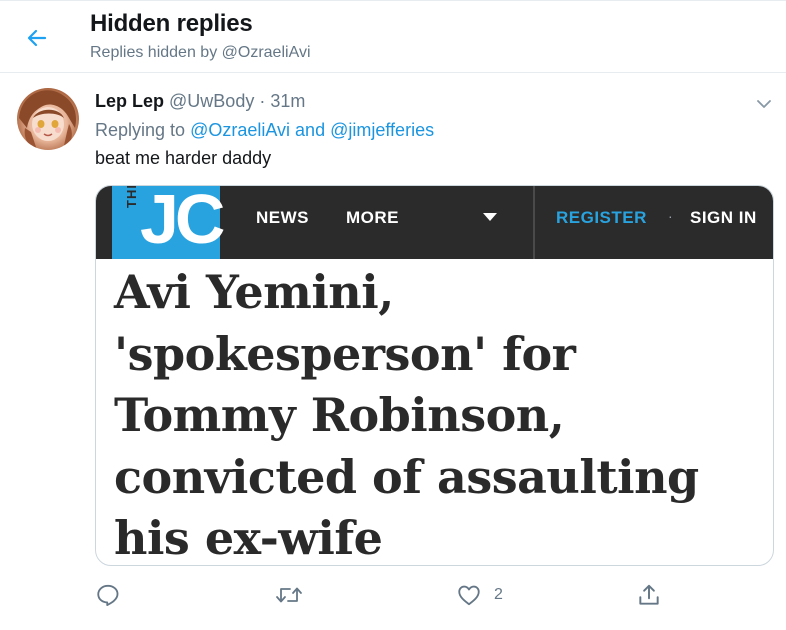 This screenshot has width=786, height=630. What do you see at coordinates (211, 101) in the screenshot?
I see `user-handle: @UwBody` at bounding box center [211, 101].